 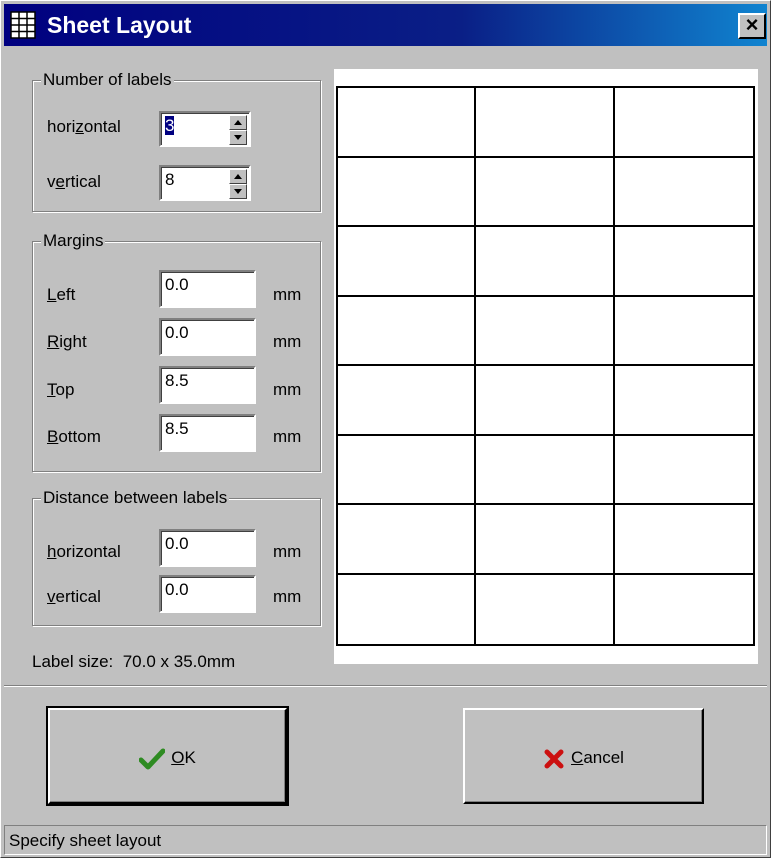 What do you see at coordinates (554, 759) in the screenshot?
I see `x-icon` at bounding box center [554, 759].